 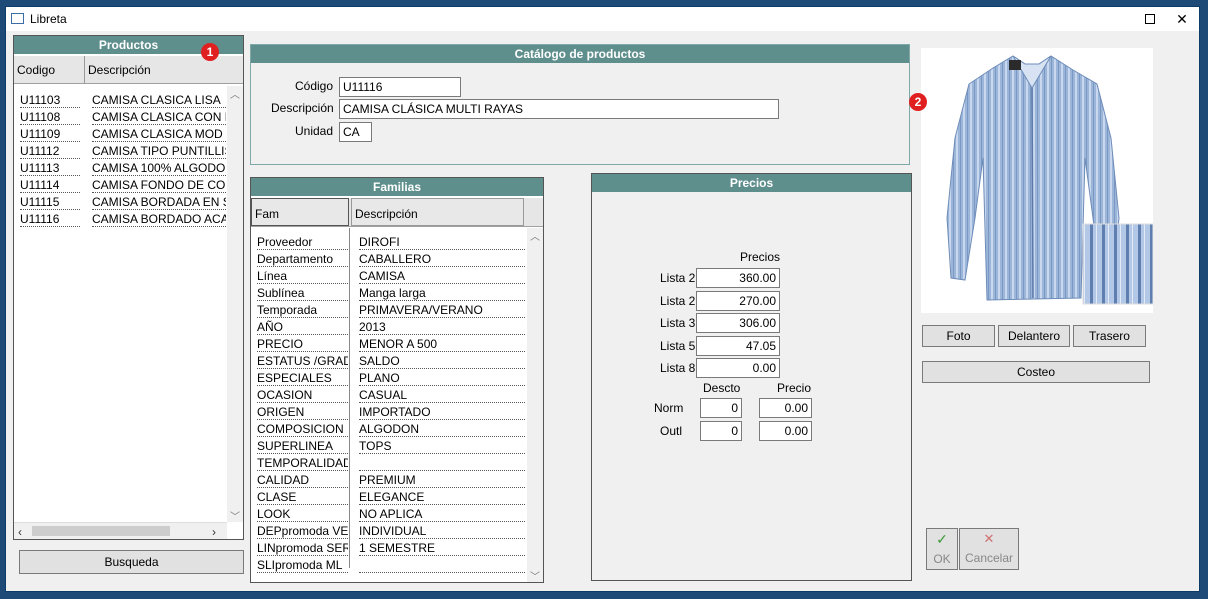 I want to click on producto-descripcion: CAMISA BORDADO ACAN, so click(x=159, y=219).